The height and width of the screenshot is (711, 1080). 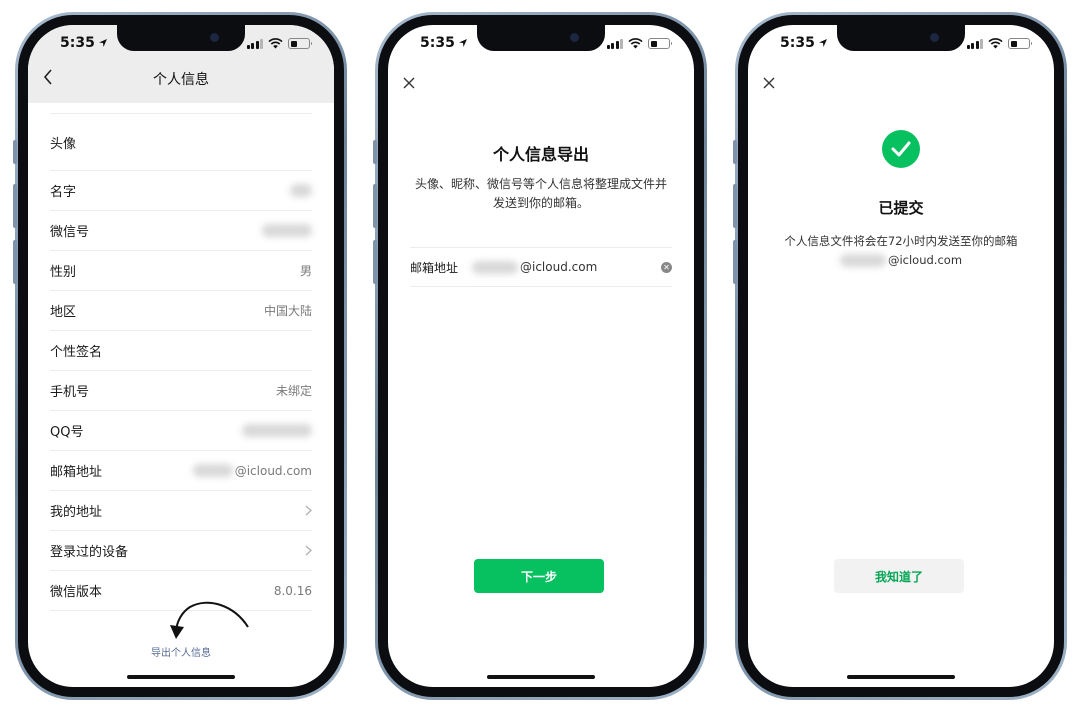 What do you see at coordinates (901, 149) in the screenshot?
I see `success-check-icon` at bounding box center [901, 149].